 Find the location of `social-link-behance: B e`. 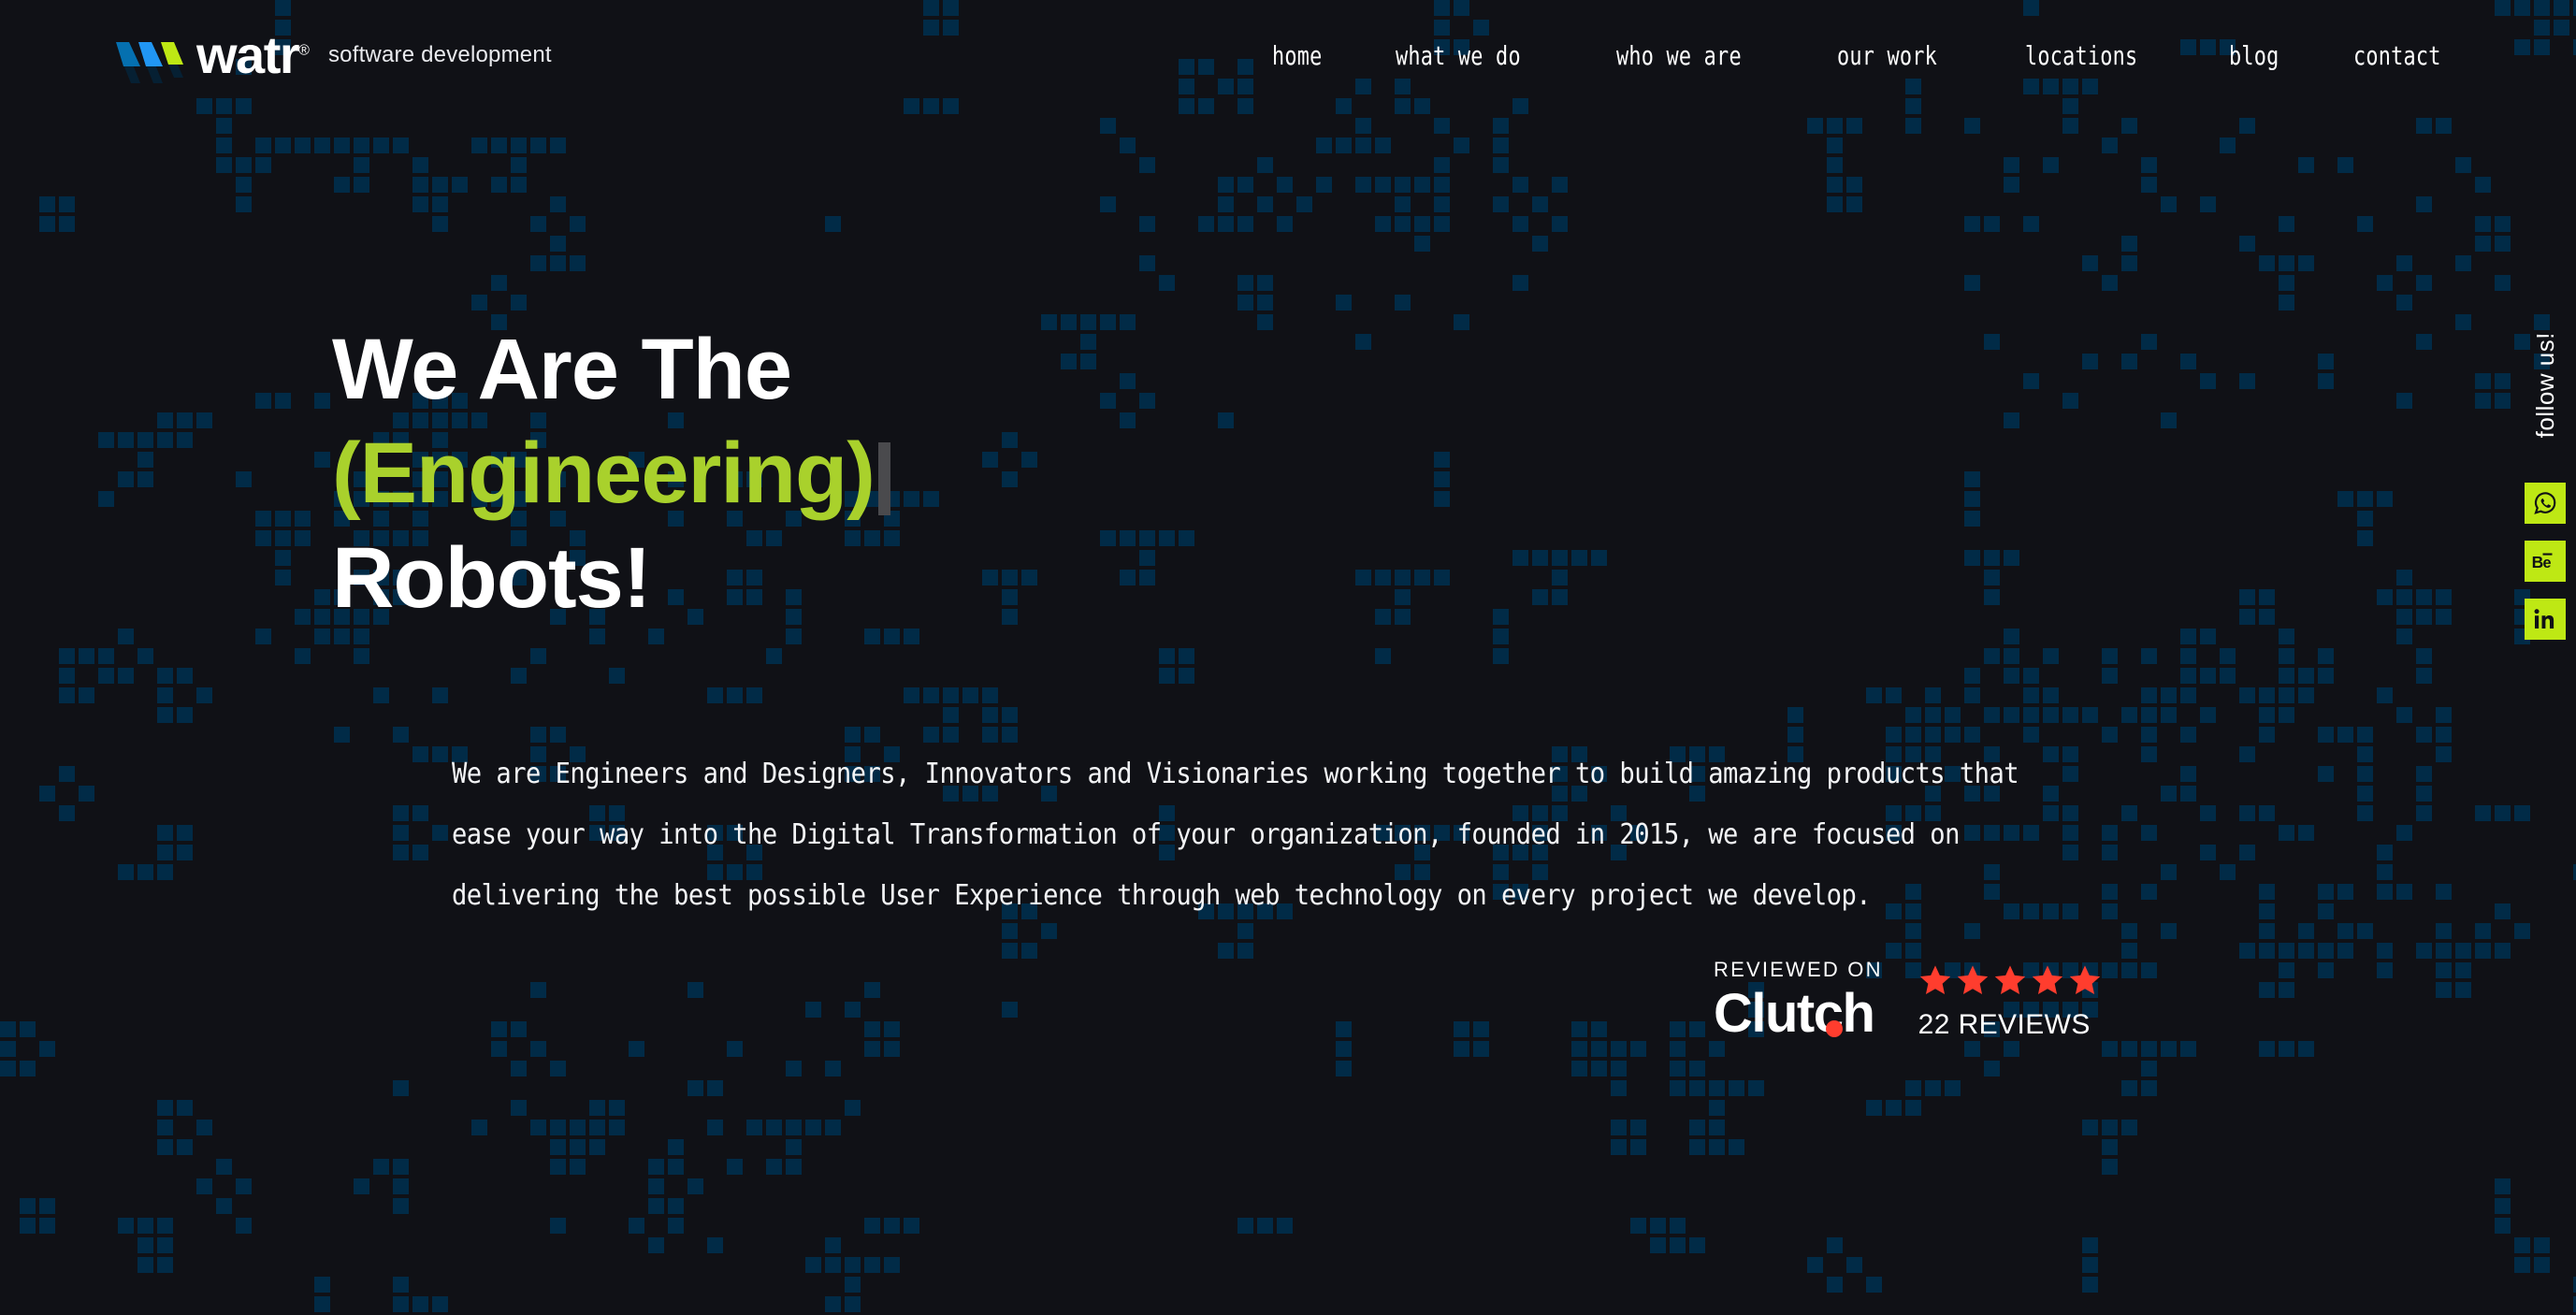

social-link-behance: B e is located at coordinates (2546, 562).